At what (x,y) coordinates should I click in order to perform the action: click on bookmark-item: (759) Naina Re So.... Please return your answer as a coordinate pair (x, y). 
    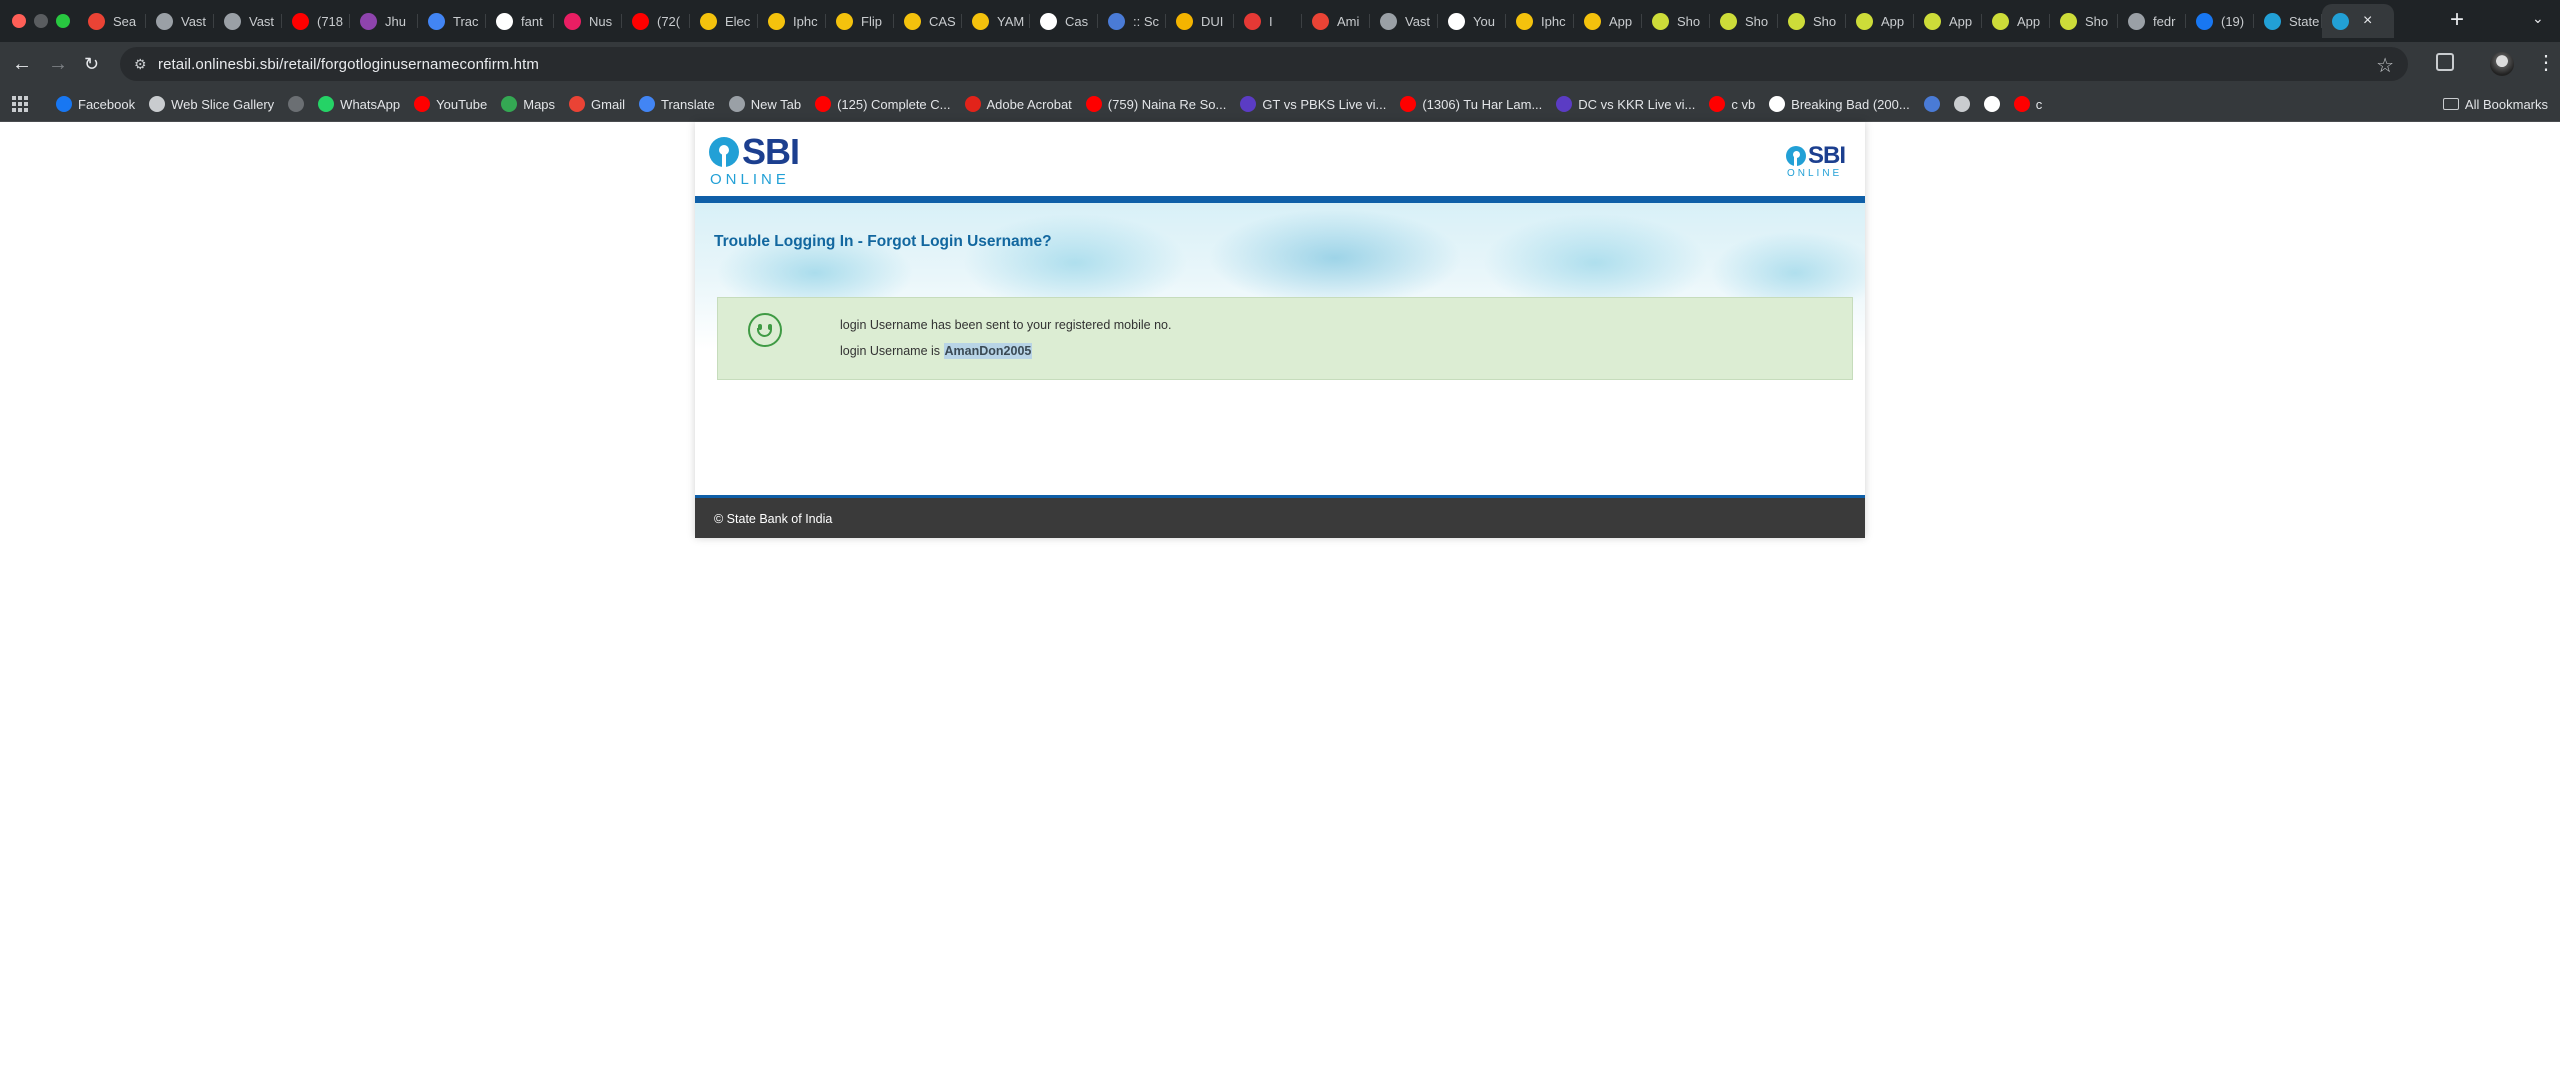
    Looking at the image, I should click on (1155, 104).